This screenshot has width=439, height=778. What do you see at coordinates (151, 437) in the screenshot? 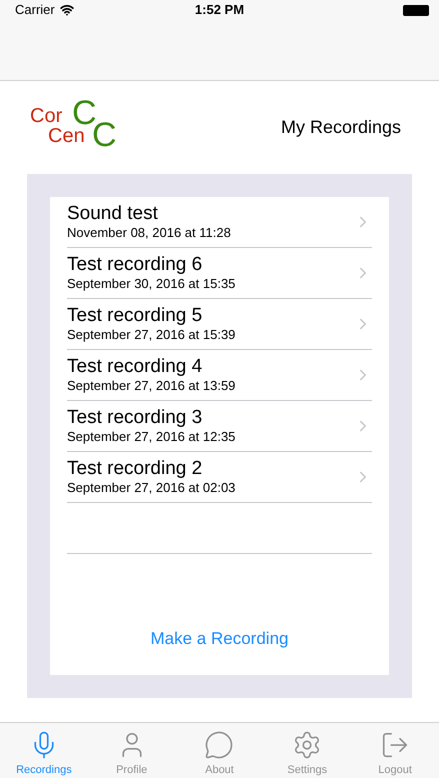
I see `recording-date: September 27, 2016 at 12:35` at bounding box center [151, 437].